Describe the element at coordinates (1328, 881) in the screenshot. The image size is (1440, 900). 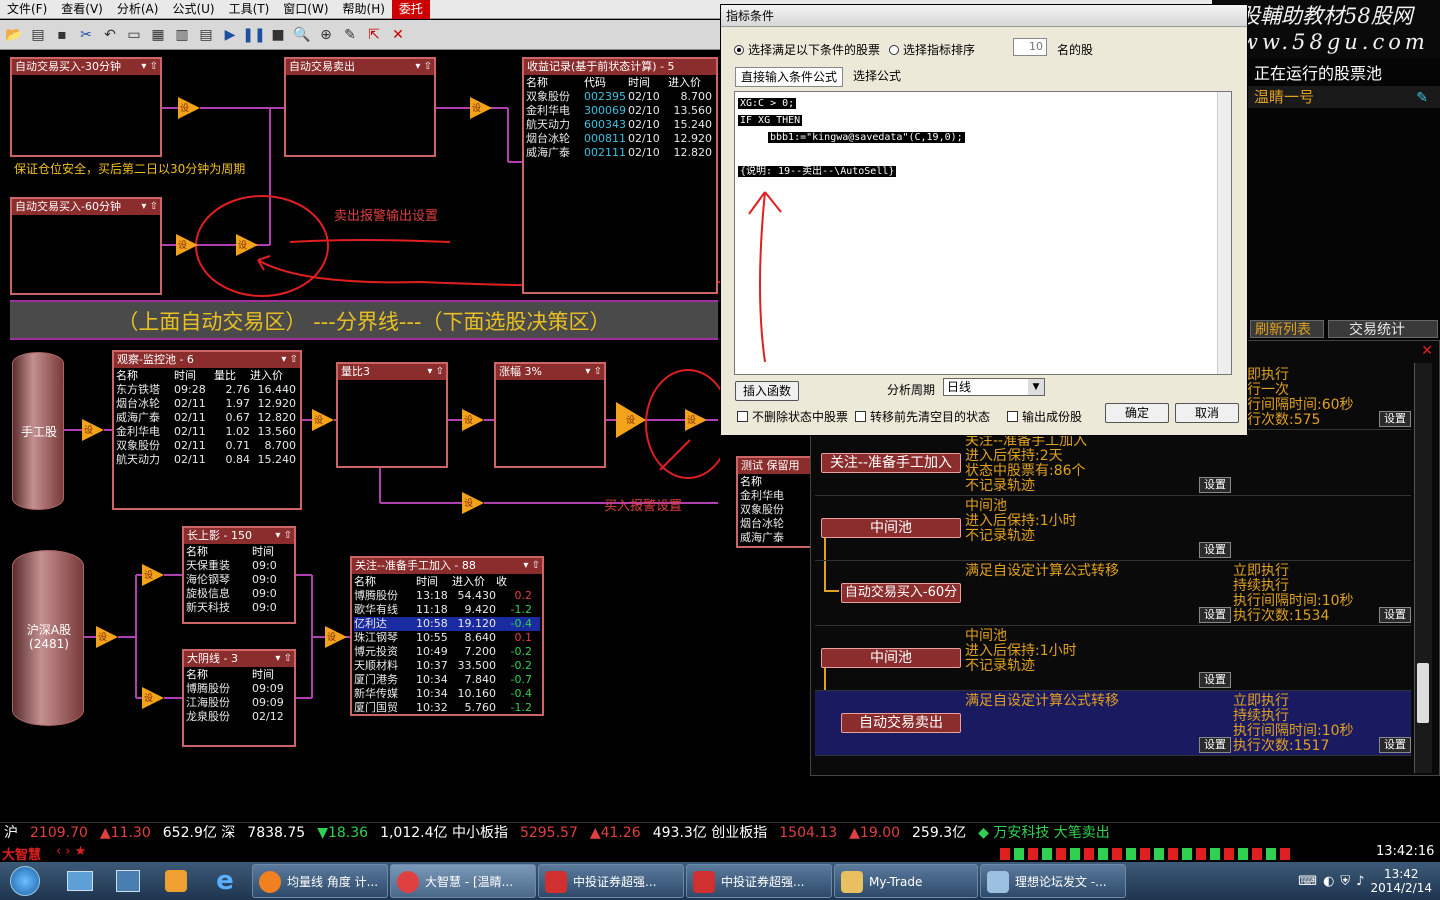
I see `network-icon: ◐` at that location.